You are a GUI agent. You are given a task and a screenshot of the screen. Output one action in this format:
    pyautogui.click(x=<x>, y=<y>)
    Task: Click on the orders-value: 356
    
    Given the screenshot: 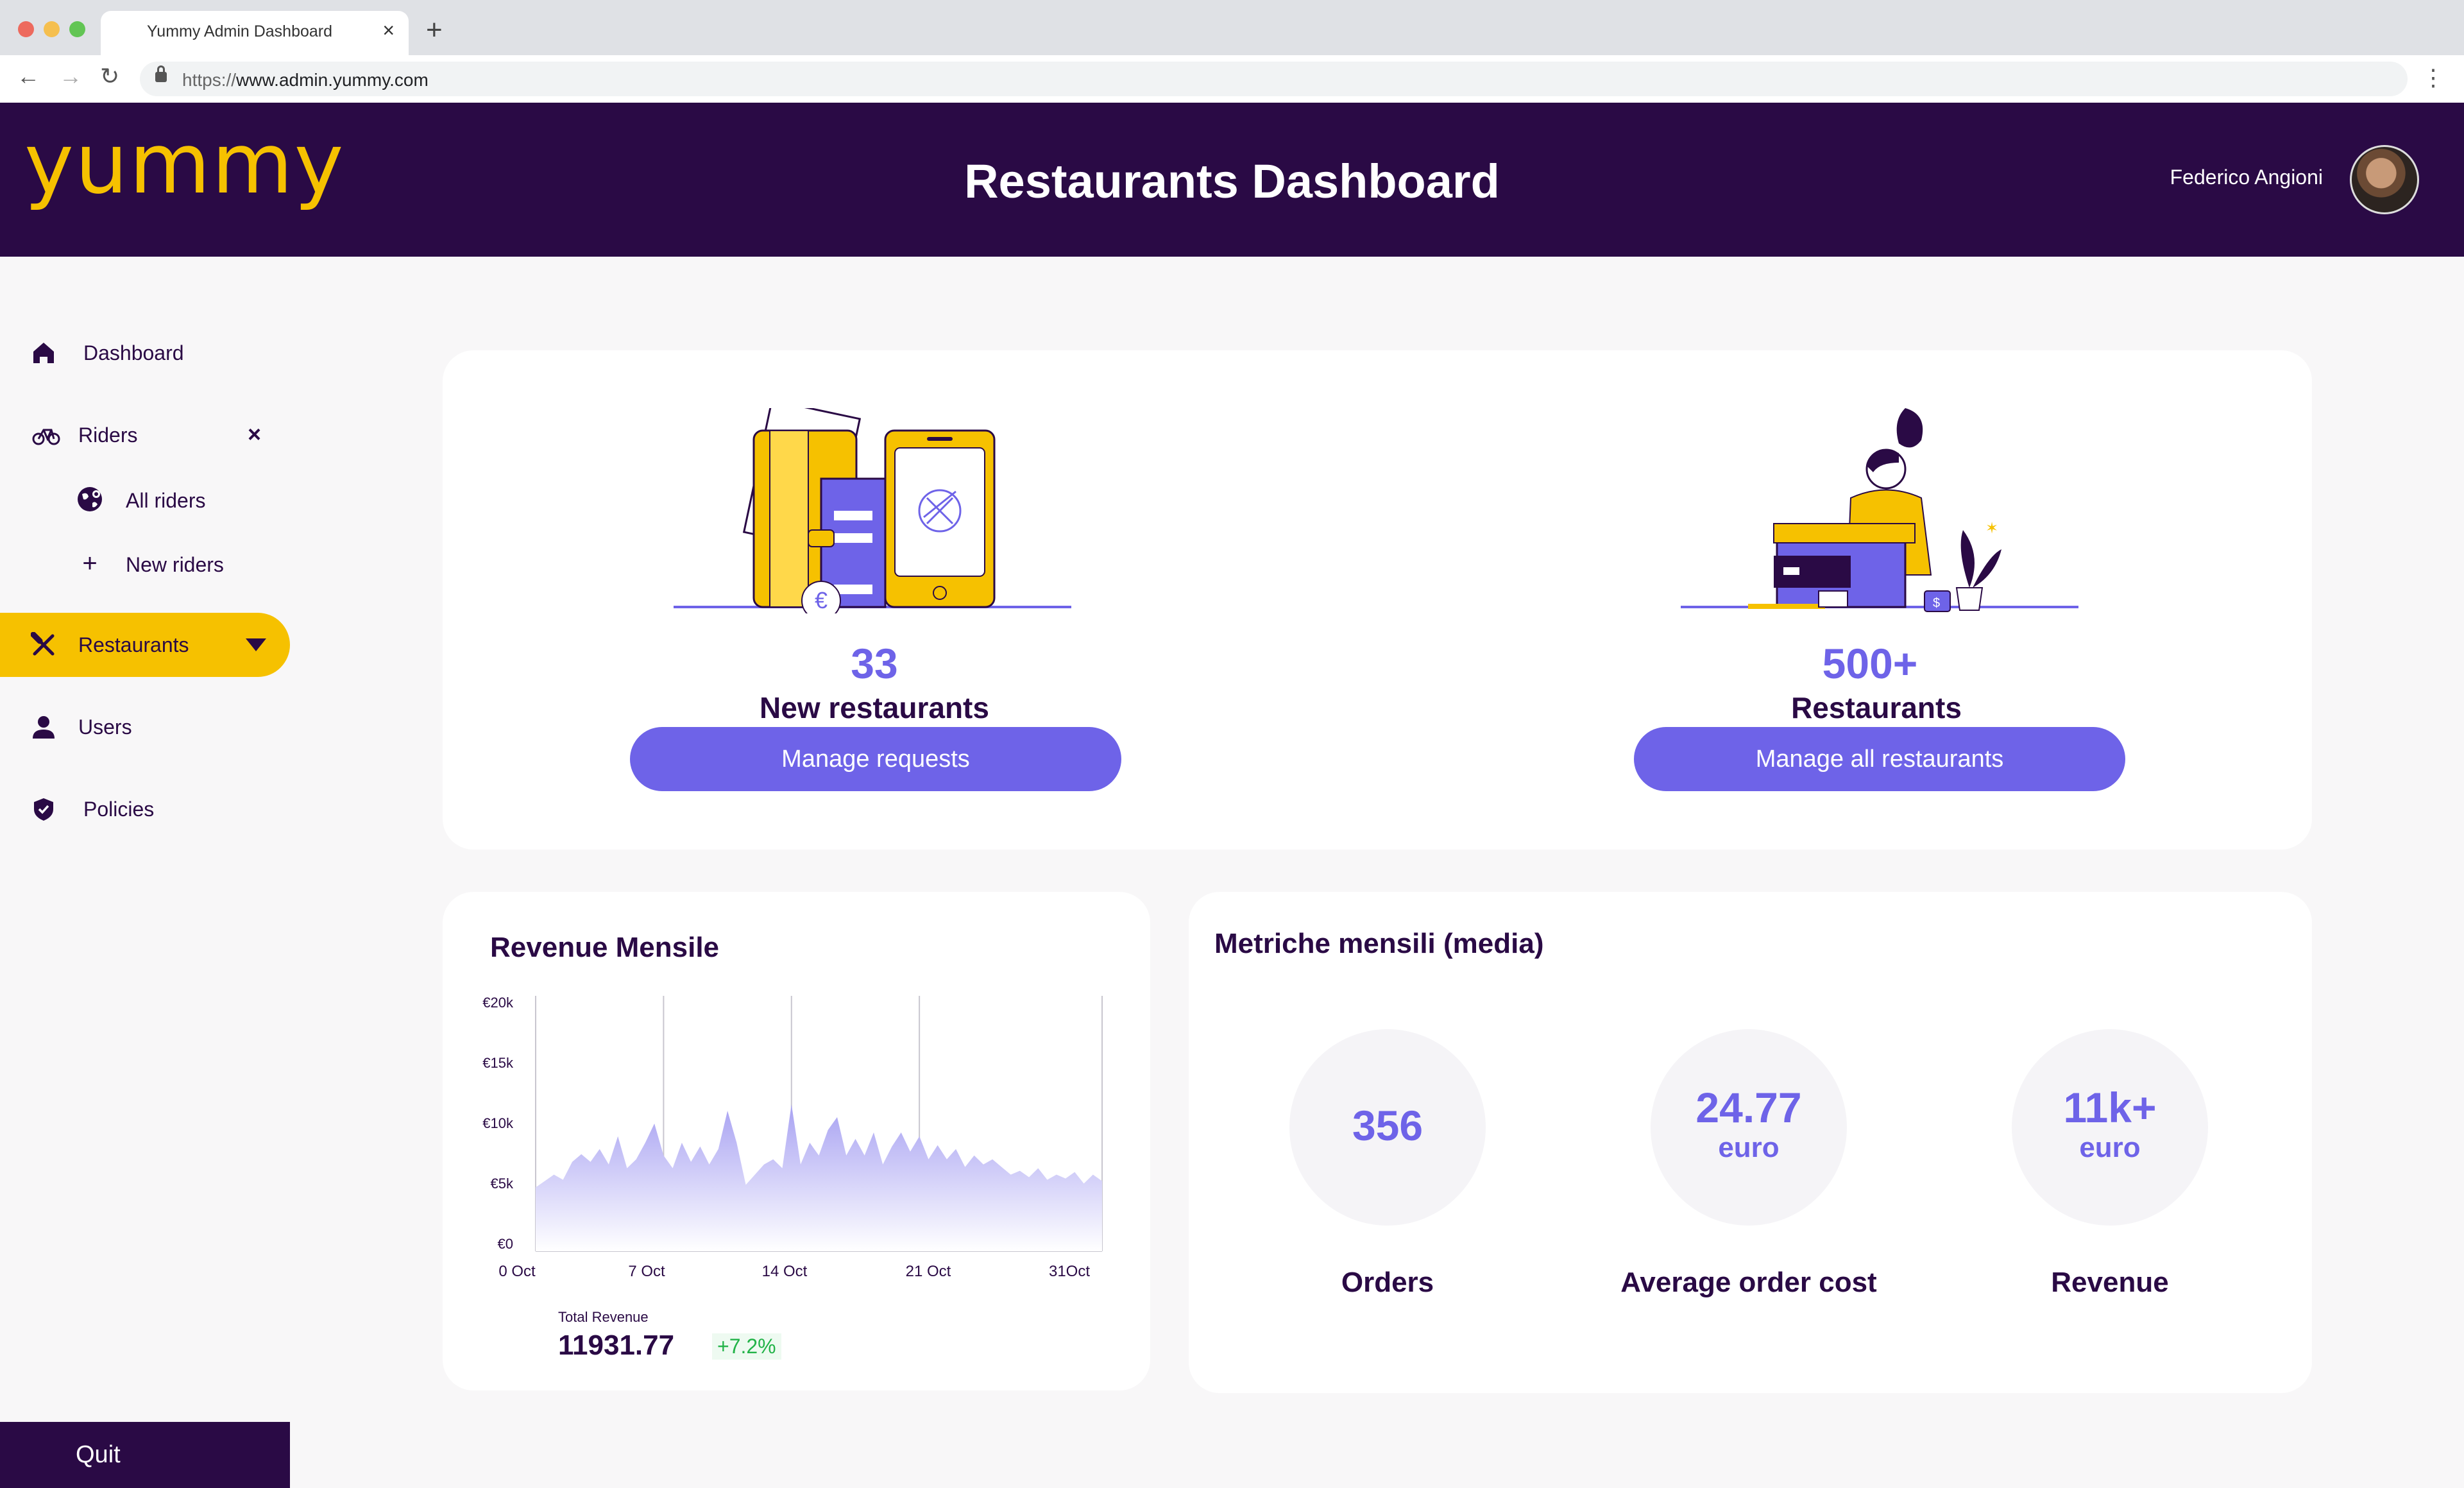 What is the action you would take?
    pyautogui.click(x=1388, y=1125)
    